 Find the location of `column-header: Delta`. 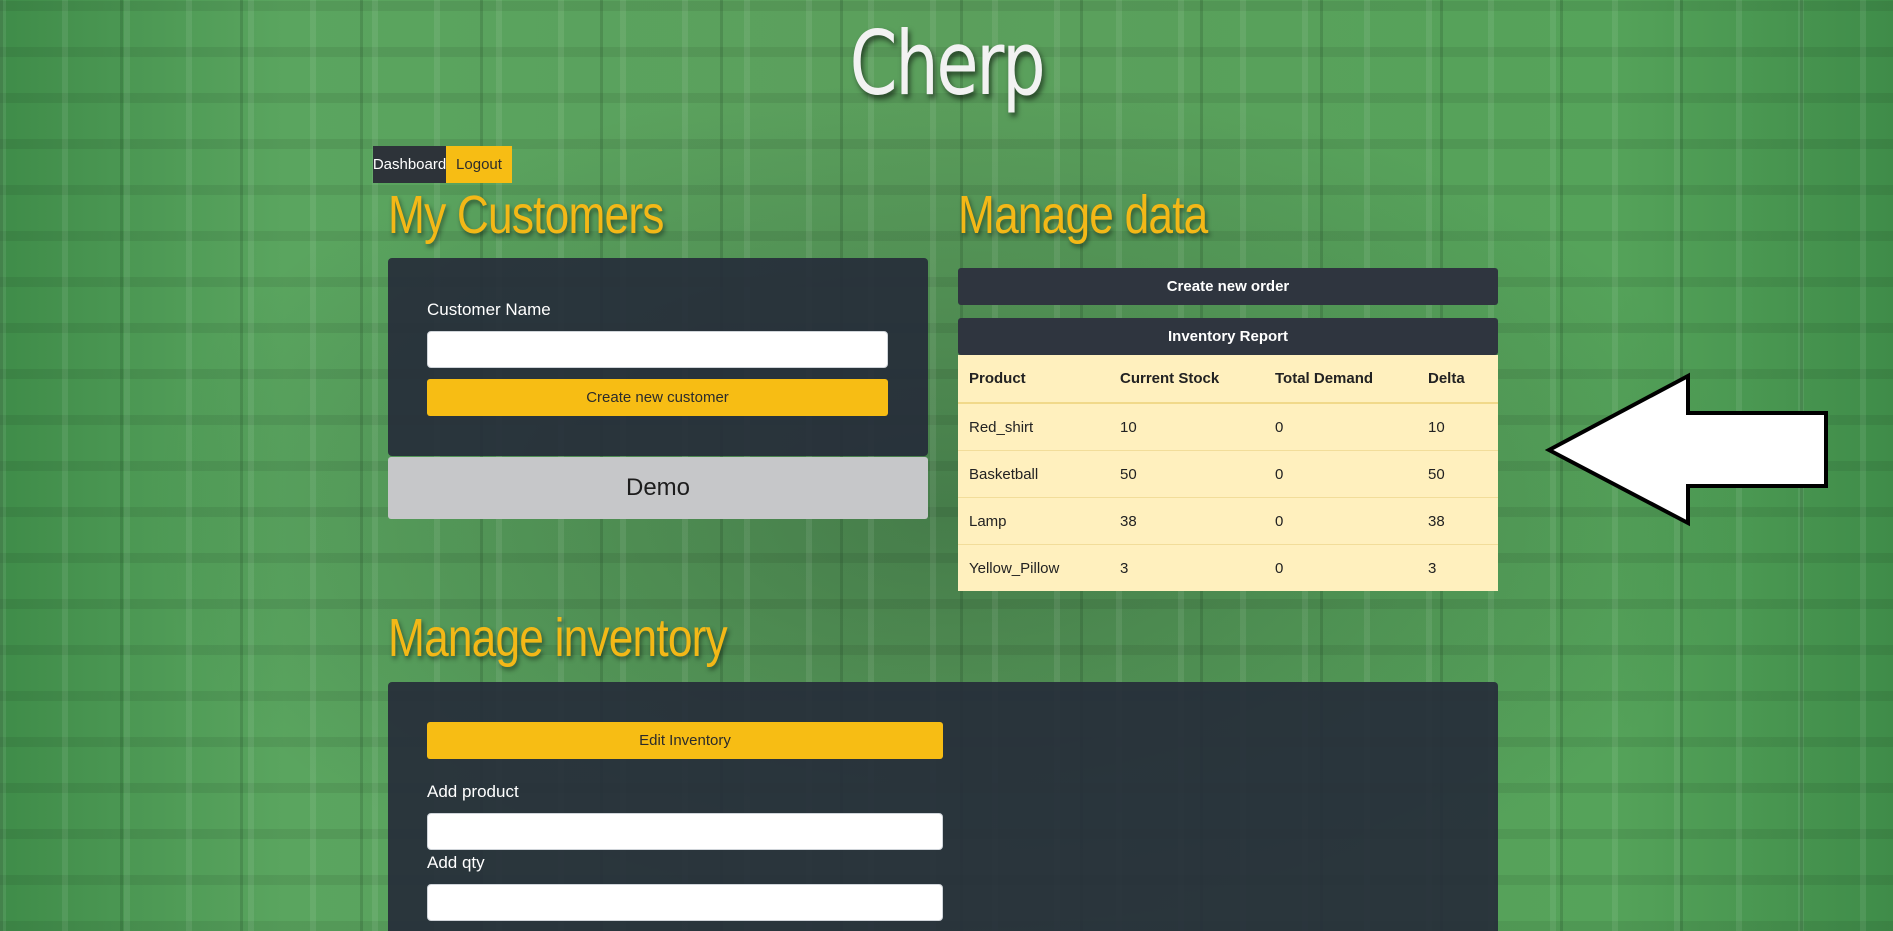

column-header: Delta is located at coordinates (1457, 379).